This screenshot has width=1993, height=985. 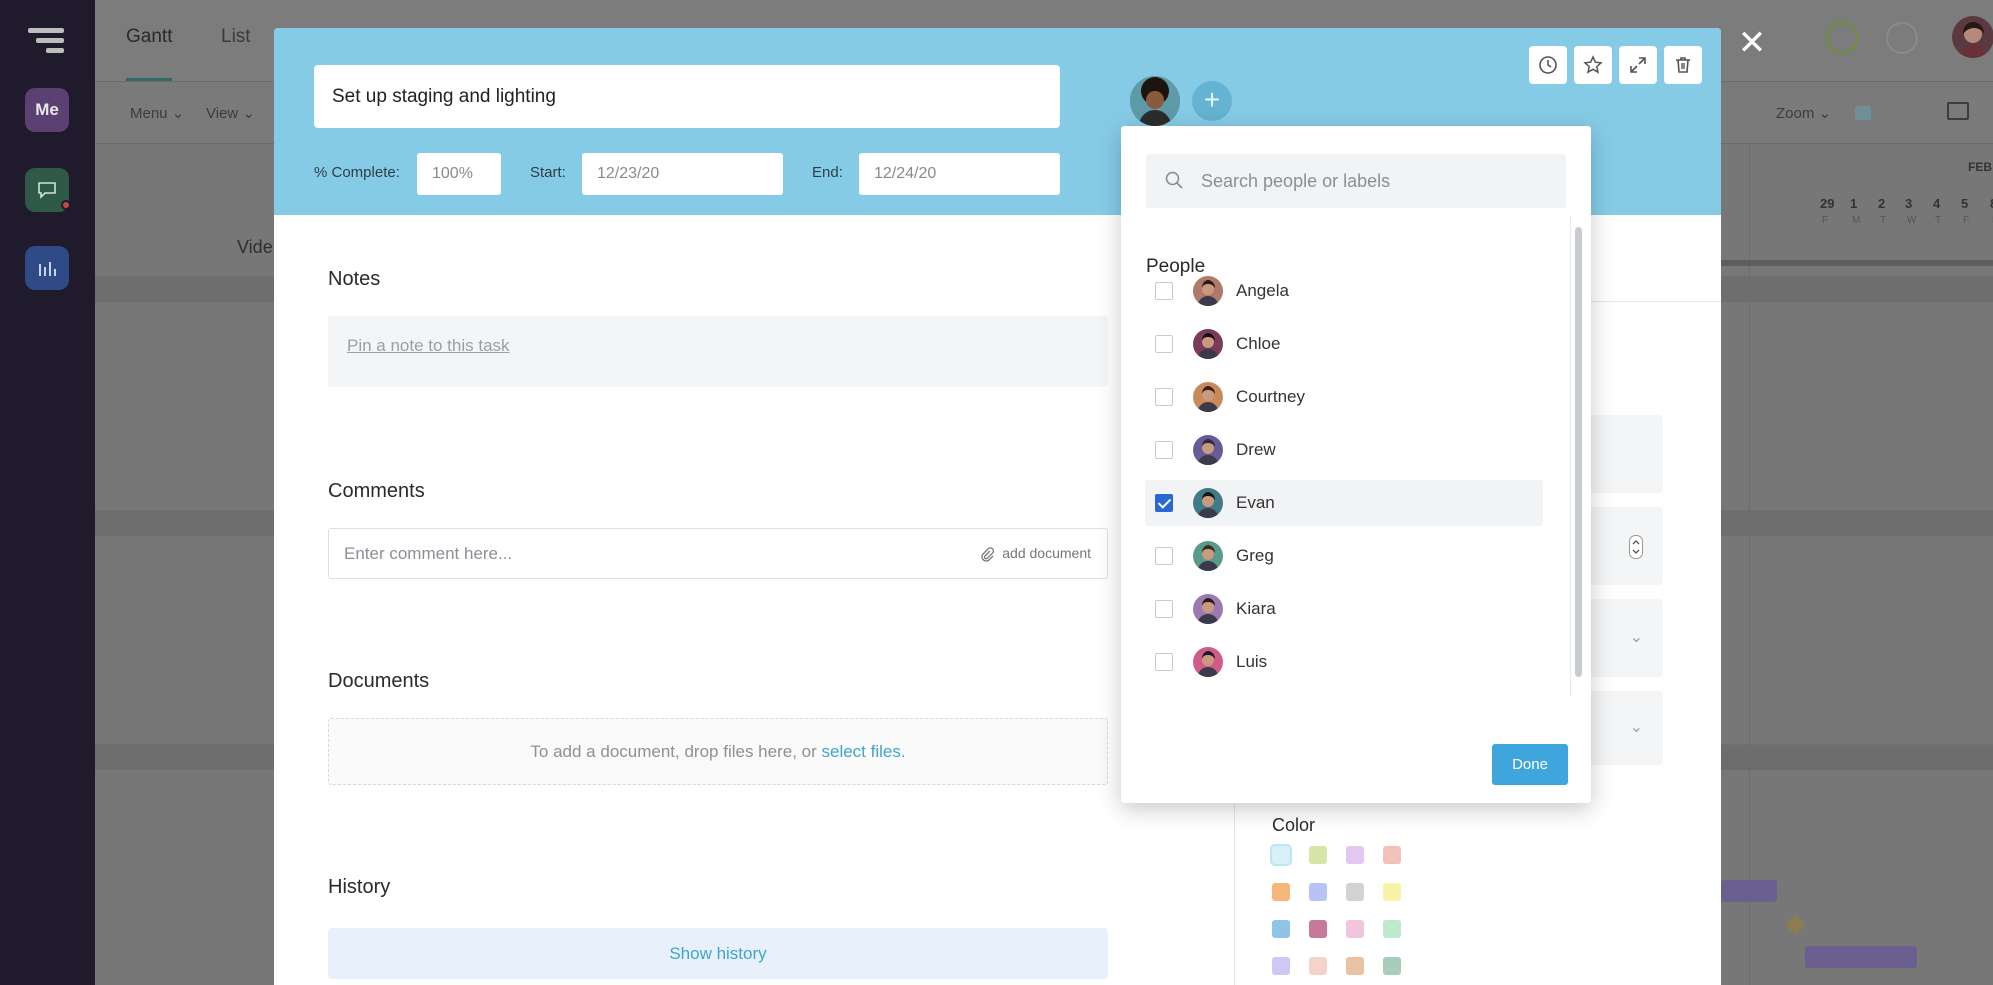 I want to click on gantt-weekday: W, so click(x=1912, y=220).